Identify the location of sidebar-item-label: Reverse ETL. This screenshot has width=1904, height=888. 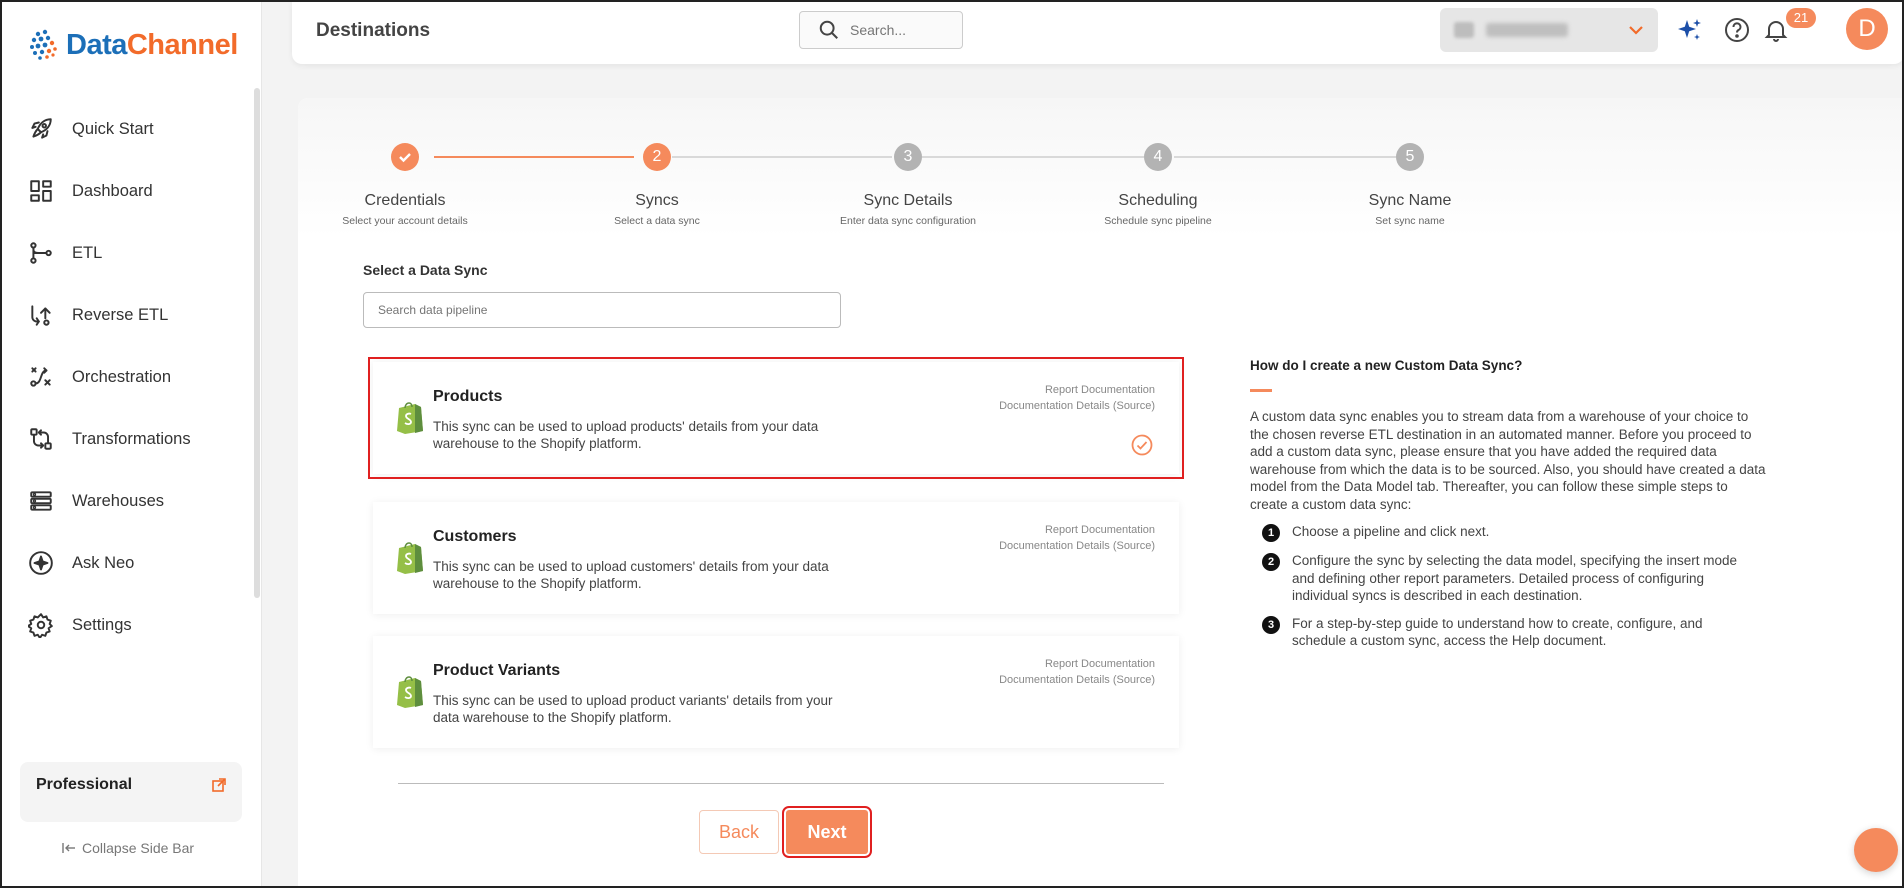
(120, 314).